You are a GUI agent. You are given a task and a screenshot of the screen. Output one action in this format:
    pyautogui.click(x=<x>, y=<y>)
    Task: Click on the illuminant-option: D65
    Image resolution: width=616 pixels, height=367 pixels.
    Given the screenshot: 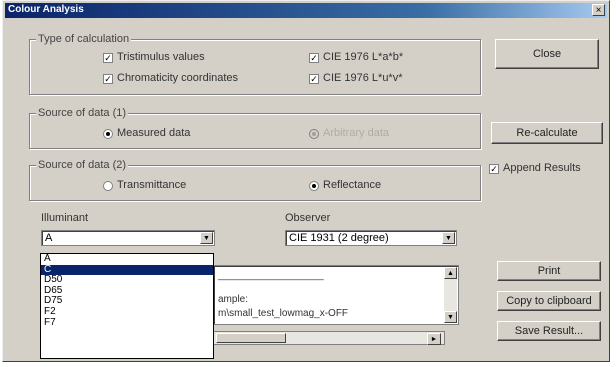 What is the action you would take?
    pyautogui.click(x=127, y=291)
    